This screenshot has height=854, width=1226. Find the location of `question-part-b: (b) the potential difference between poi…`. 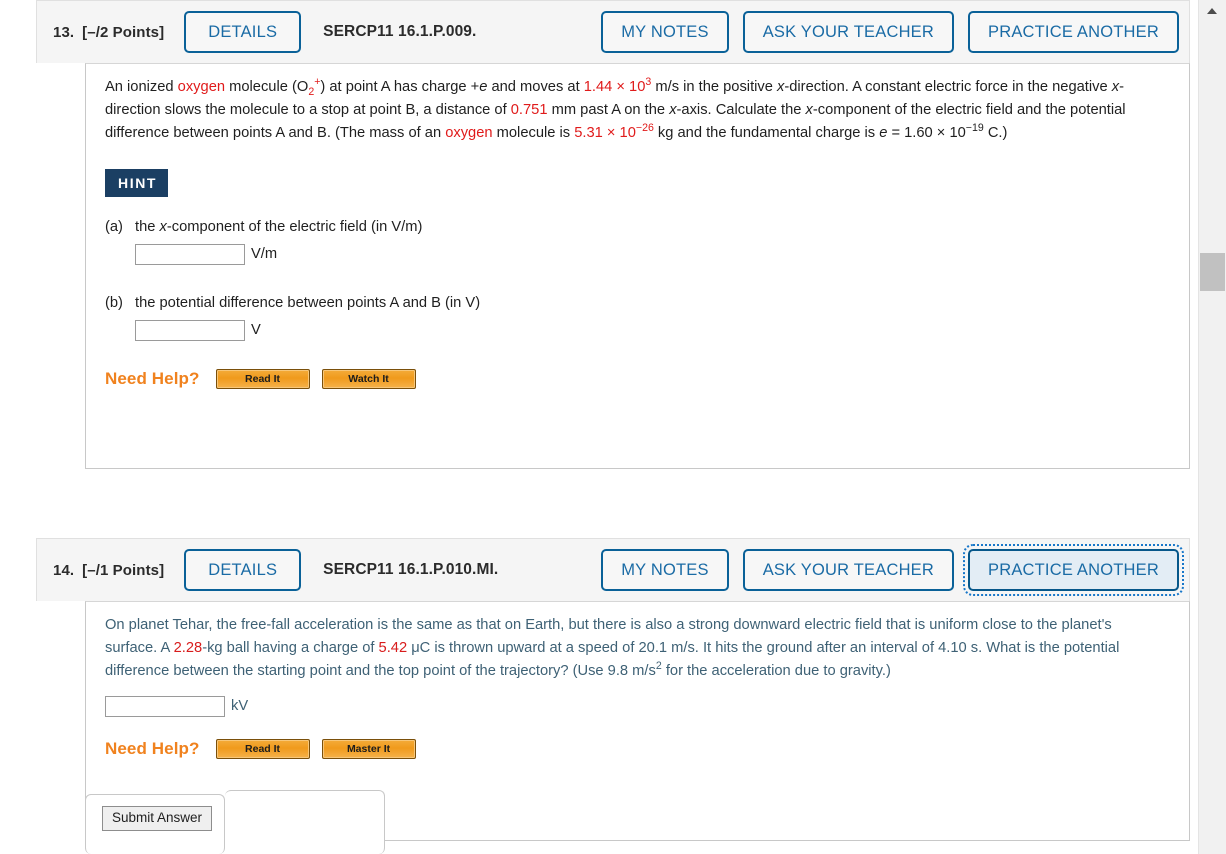

question-part-b: (b) the potential difference between poi… is located at coordinates (637, 303).